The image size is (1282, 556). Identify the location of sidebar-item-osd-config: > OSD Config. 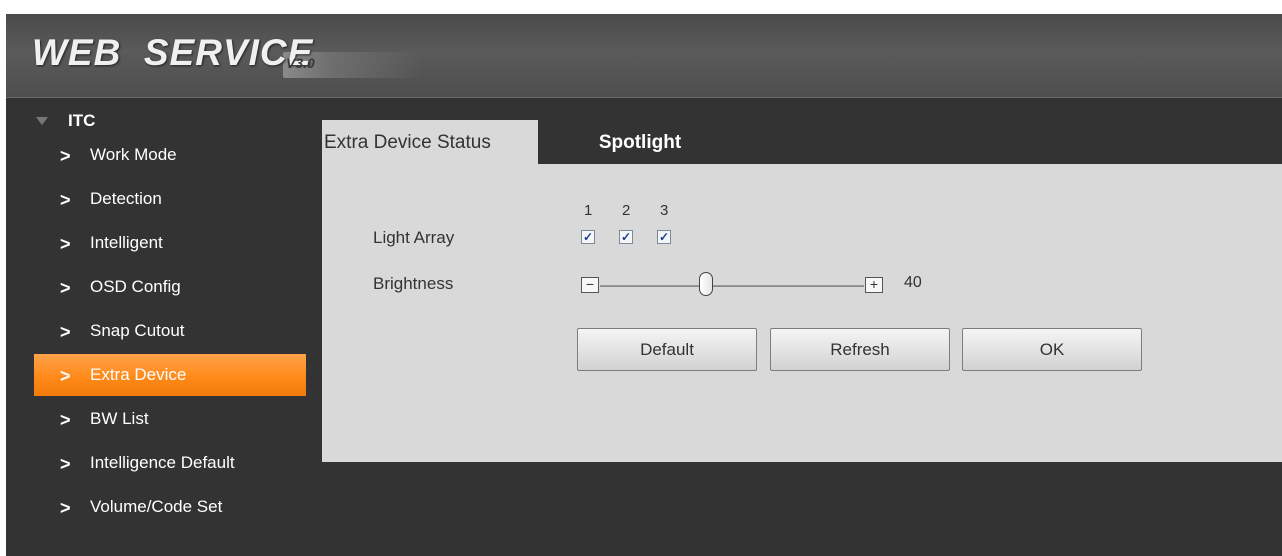
(156, 287).